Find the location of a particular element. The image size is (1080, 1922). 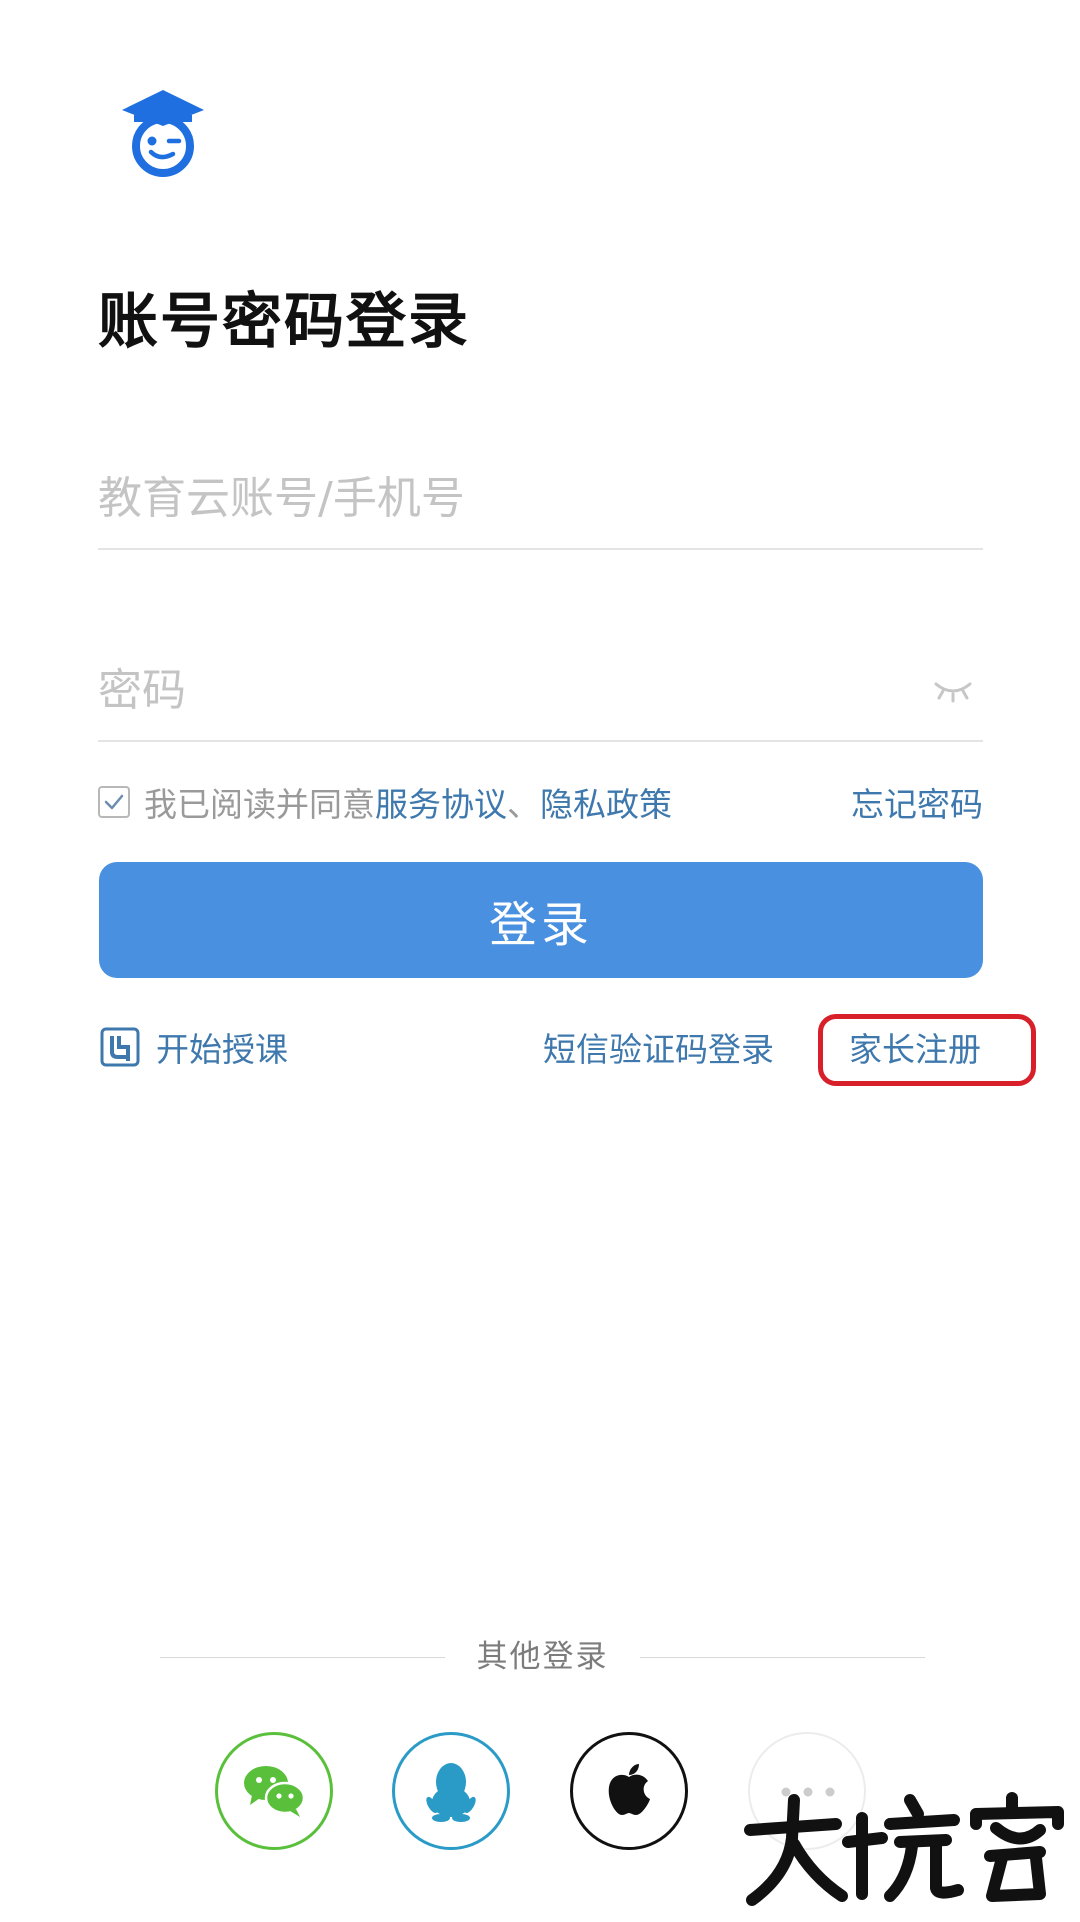

eye-closed-icon is located at coordinates (953, 689).